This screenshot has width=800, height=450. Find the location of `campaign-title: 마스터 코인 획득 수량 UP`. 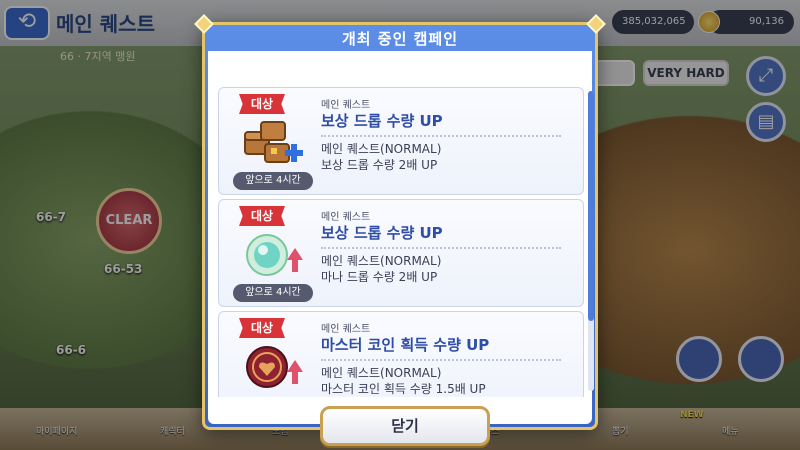

campaign-title: 마스터 코인 획득 수량 UP is located at coordinates (405, 345).